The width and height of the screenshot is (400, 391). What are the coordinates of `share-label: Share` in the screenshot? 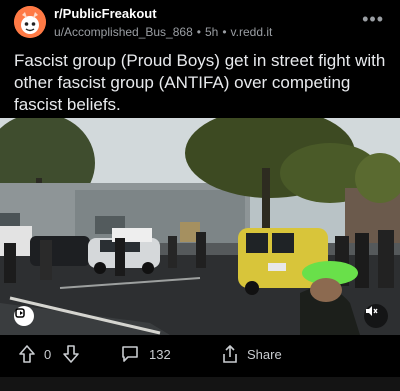 It's located at (264, 354).